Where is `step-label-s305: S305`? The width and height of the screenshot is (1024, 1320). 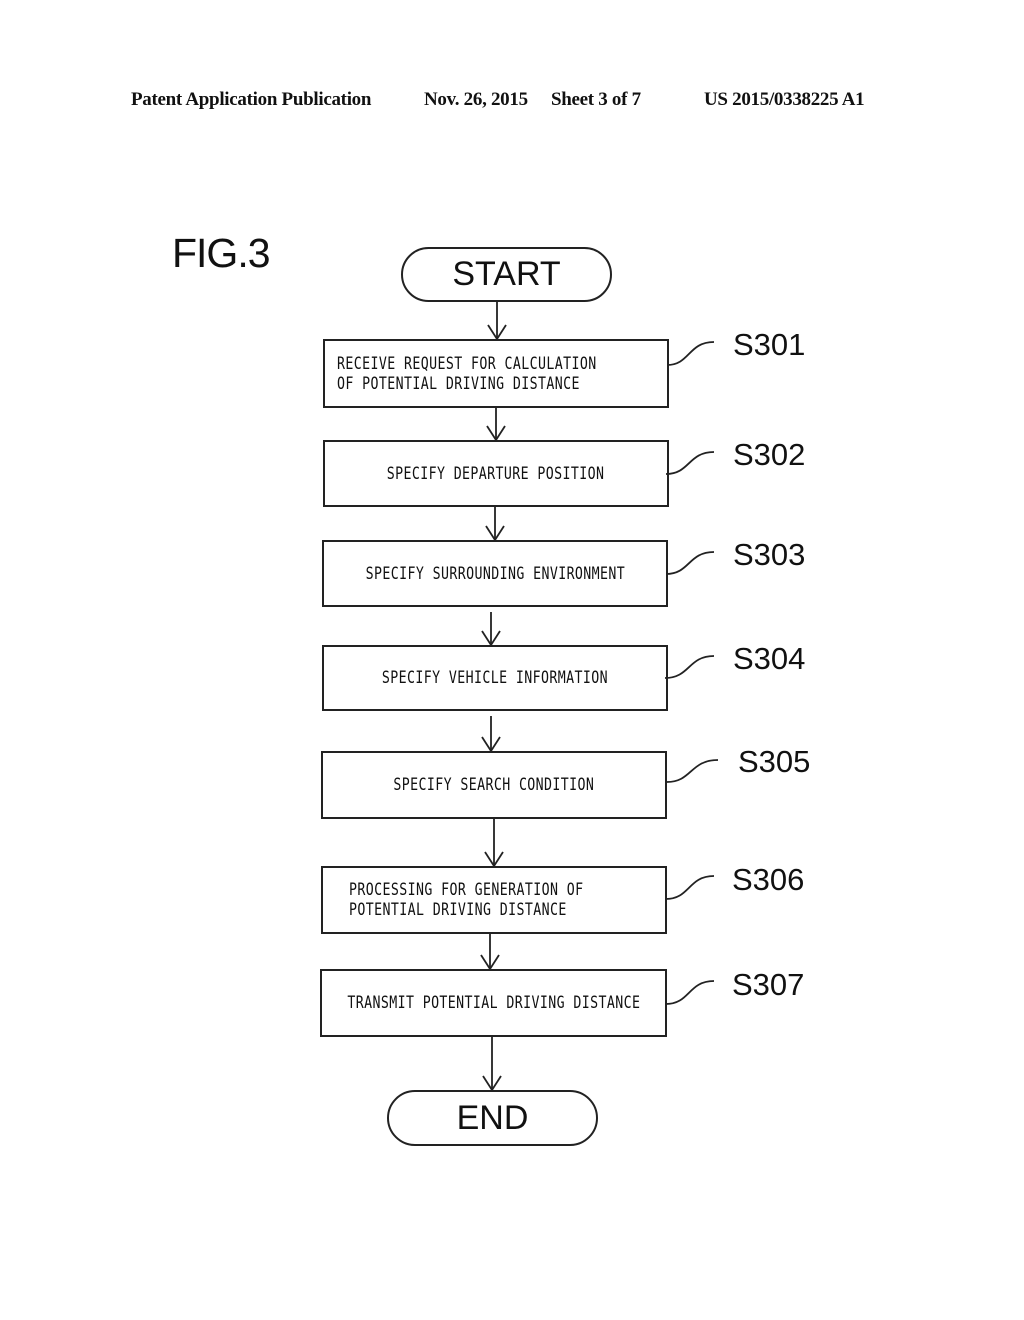
step-label-s305: S305 is located at coordinates (774, 761).